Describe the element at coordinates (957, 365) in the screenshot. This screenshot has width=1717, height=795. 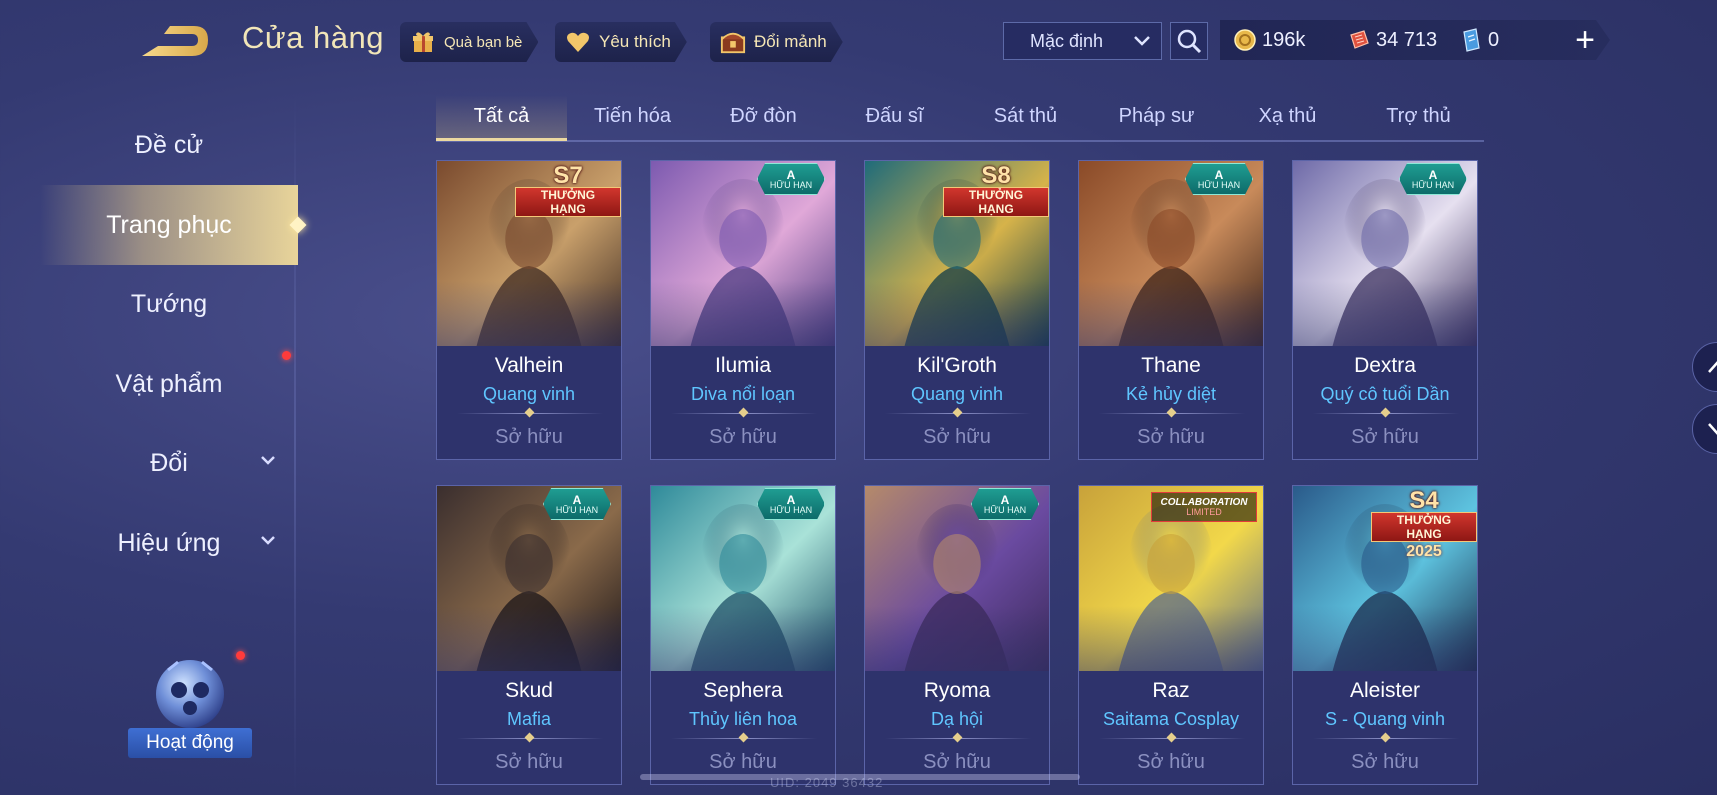
I see `hero-name: Kil'Groth` at that location.